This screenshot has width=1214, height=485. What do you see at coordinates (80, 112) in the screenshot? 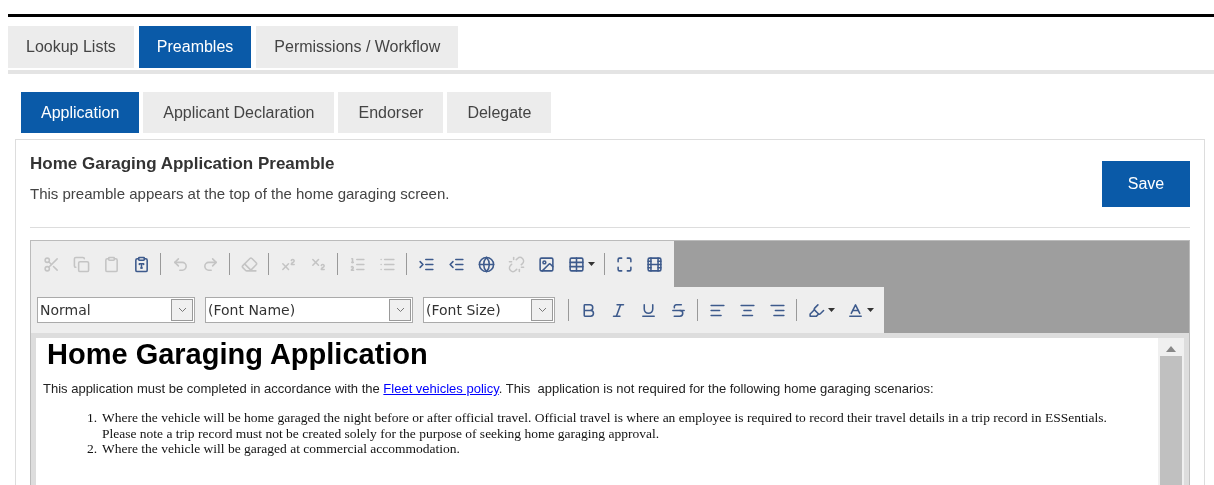
I see `tab: Application` at bounding box center [80, 112].